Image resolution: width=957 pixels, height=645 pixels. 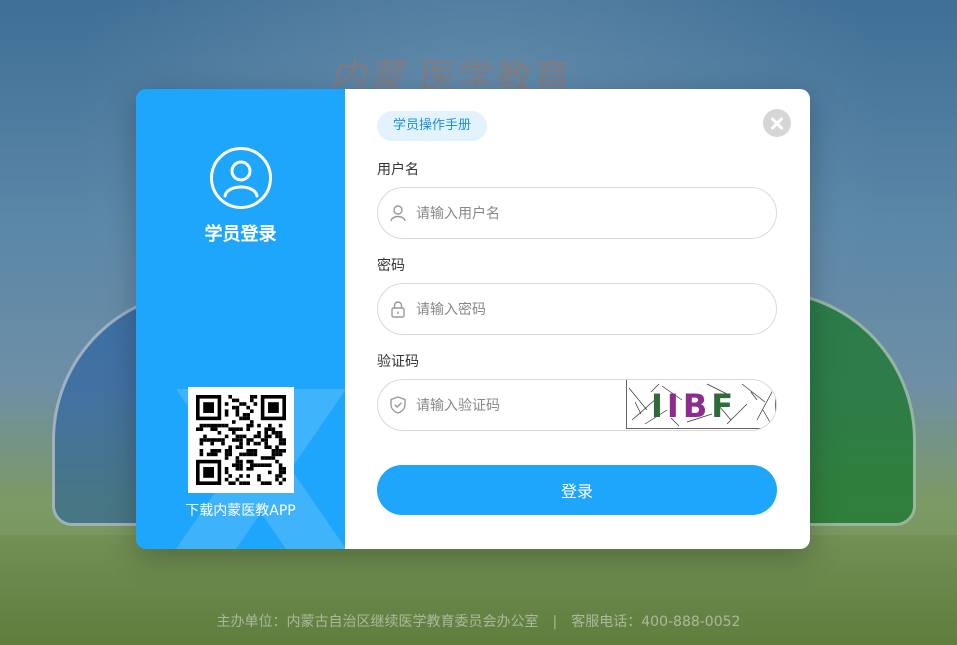 What do you see at coordinates (398, 362) in the screenshot?
I see `captcha-label: 验证码` at bounding box center [398, 362].